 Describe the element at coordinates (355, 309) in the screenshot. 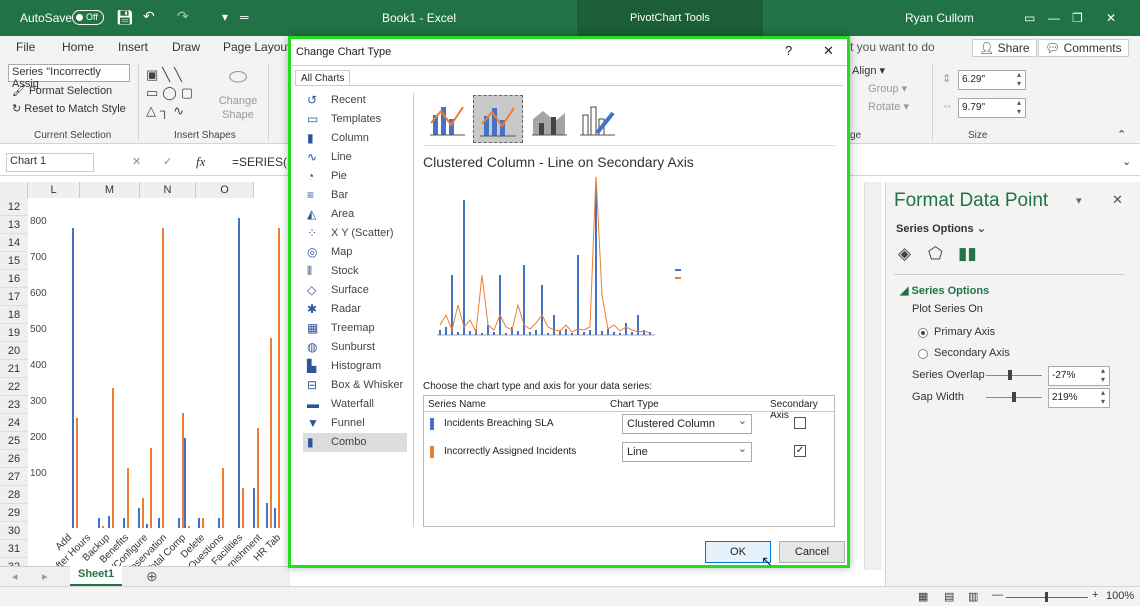

I see `chart-type-radar: ✱ Radar` at that location.